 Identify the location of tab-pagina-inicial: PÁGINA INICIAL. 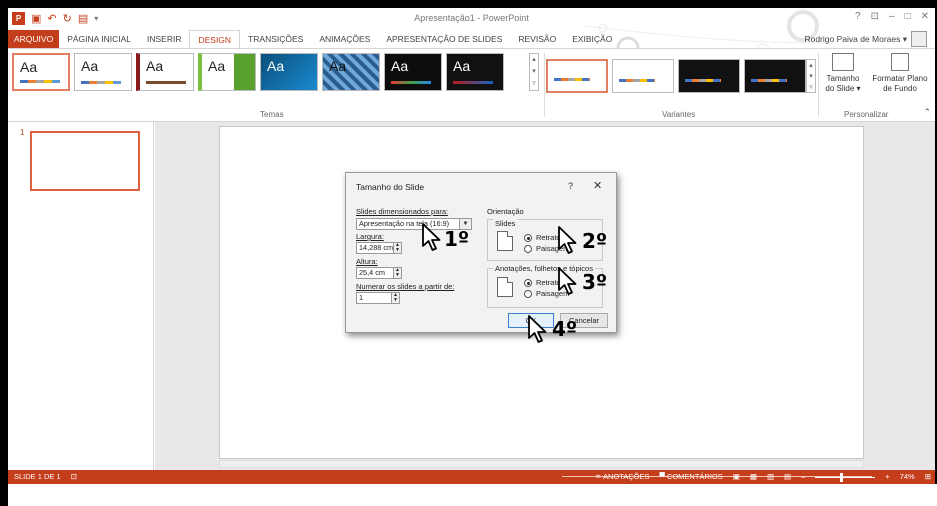
(99, 39).